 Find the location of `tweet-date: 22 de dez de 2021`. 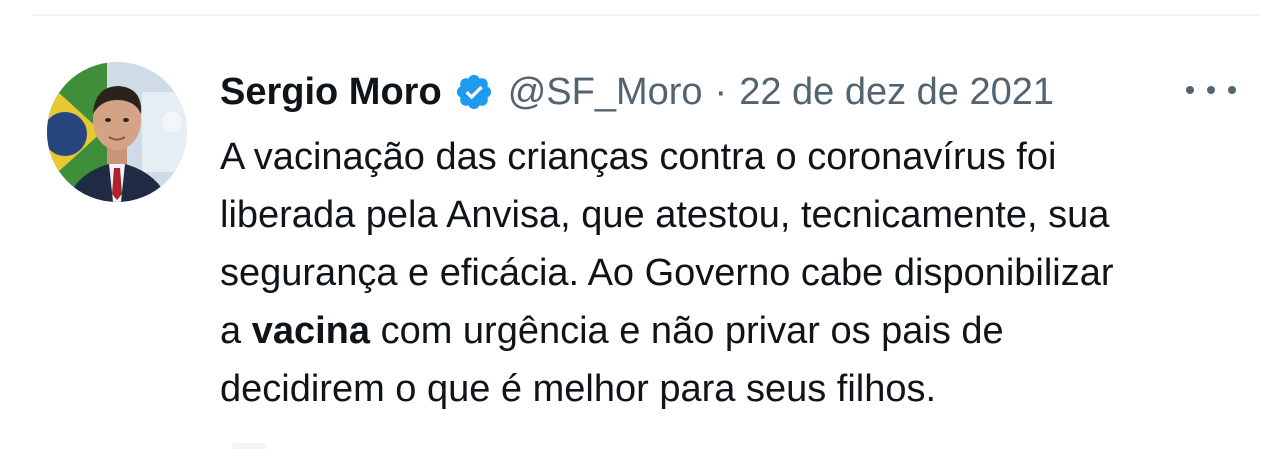

tweet-date: 22 de dez de 2021 is located at coordinates (896, 92).